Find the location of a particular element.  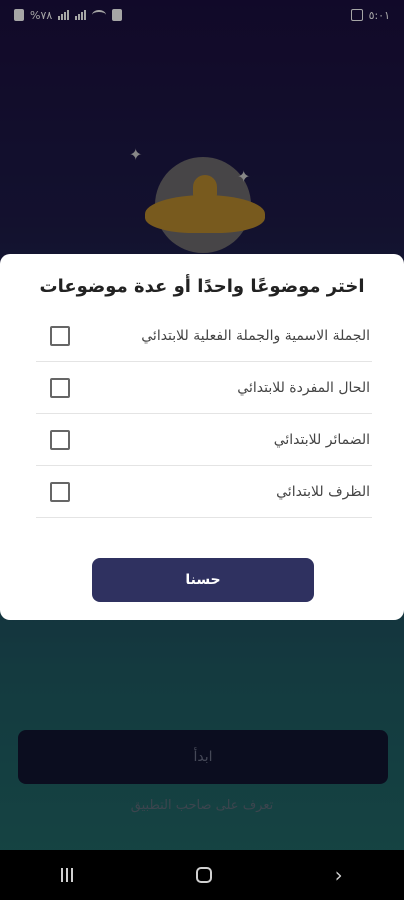

topic-label: الضمائر للابتدائي is located at coordinates (321, 439).